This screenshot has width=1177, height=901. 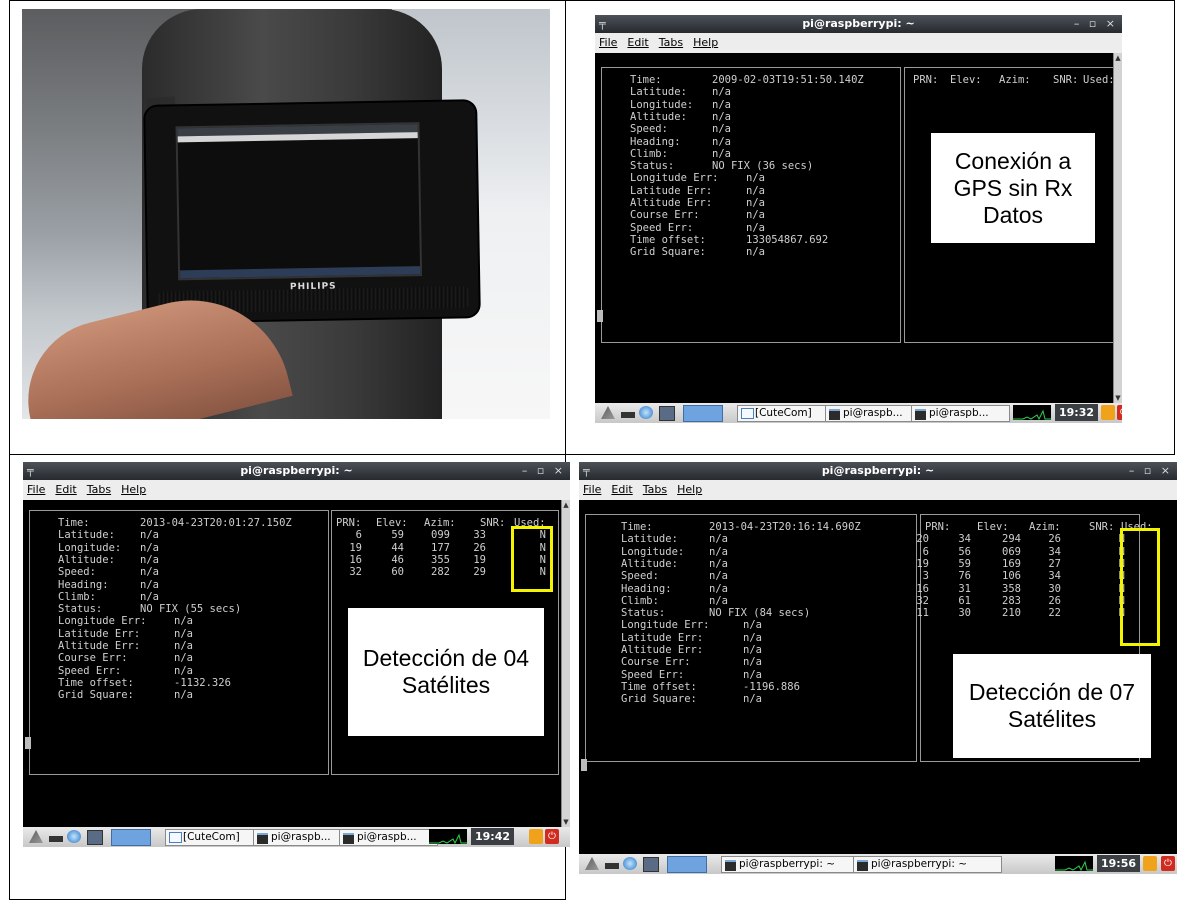 I want to click on gps-field-row: Grid Square: n/a, so click(x=125, y=695).